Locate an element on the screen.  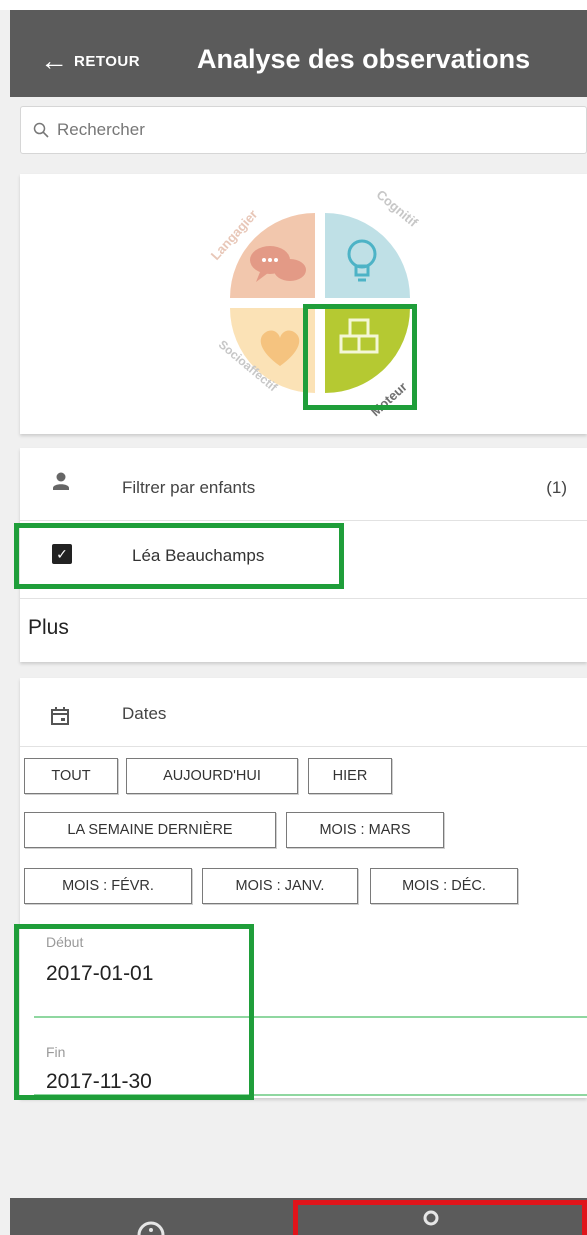
label-moteur: Moteur is located at coordinates (389, 399).